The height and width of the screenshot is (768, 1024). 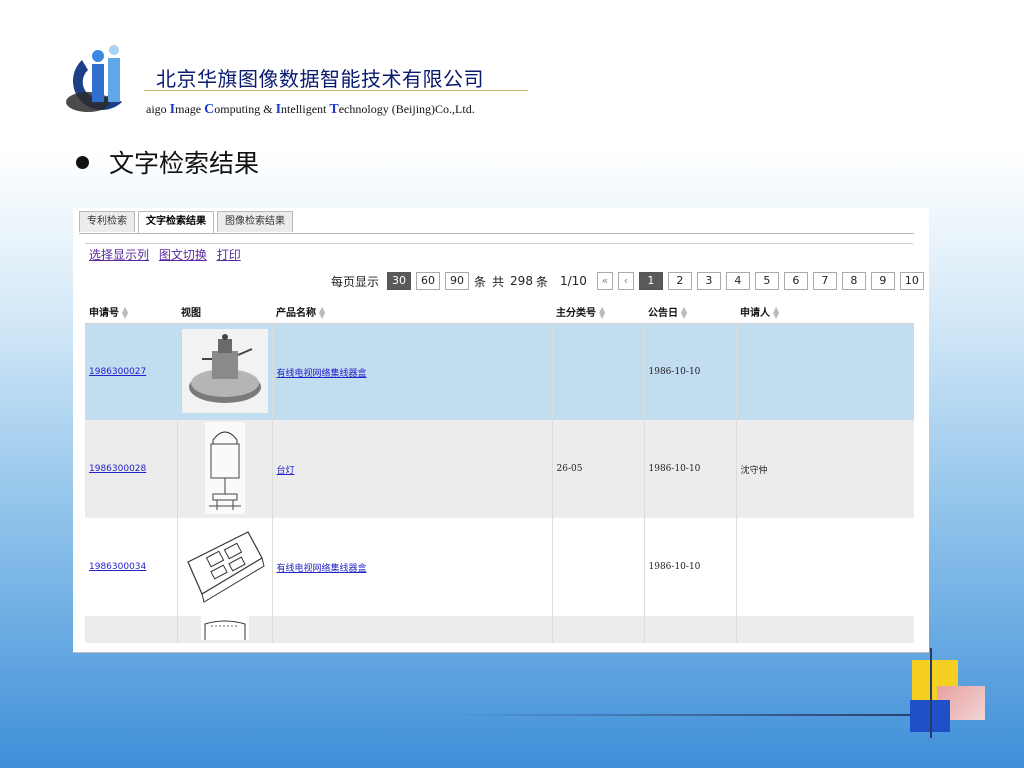 What do you see at coordinates (480, 281) in the screenshot?
I see `unit-label: 条` at bounding box center [480, 281].